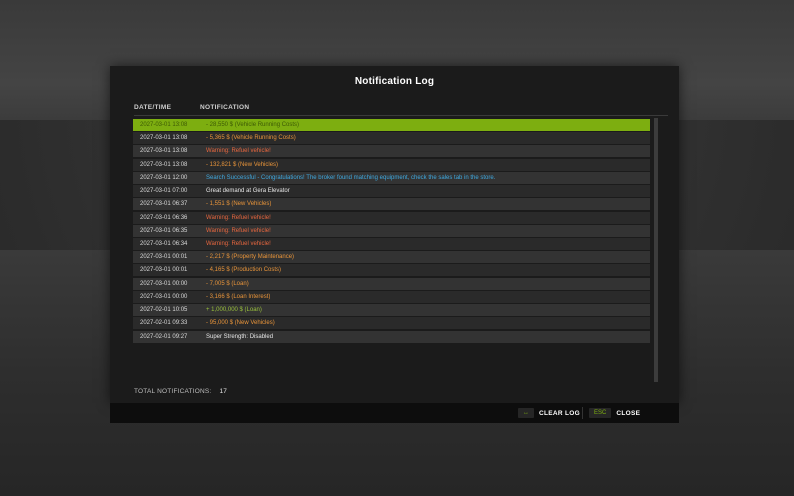  I want to click on clear-log-label: CLEAR LOG, so click(559, 413).